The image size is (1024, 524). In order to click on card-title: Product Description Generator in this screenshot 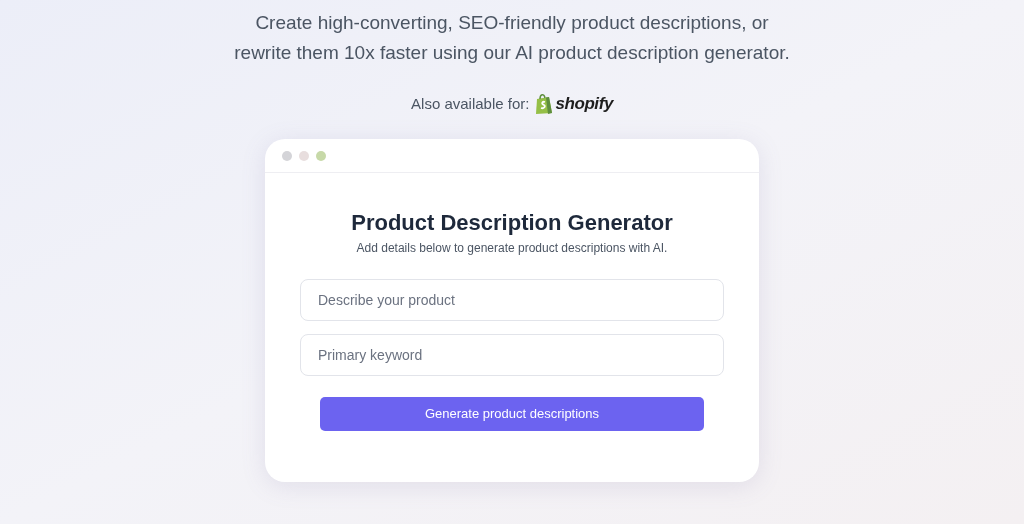, I will do `click(512, 223)`.